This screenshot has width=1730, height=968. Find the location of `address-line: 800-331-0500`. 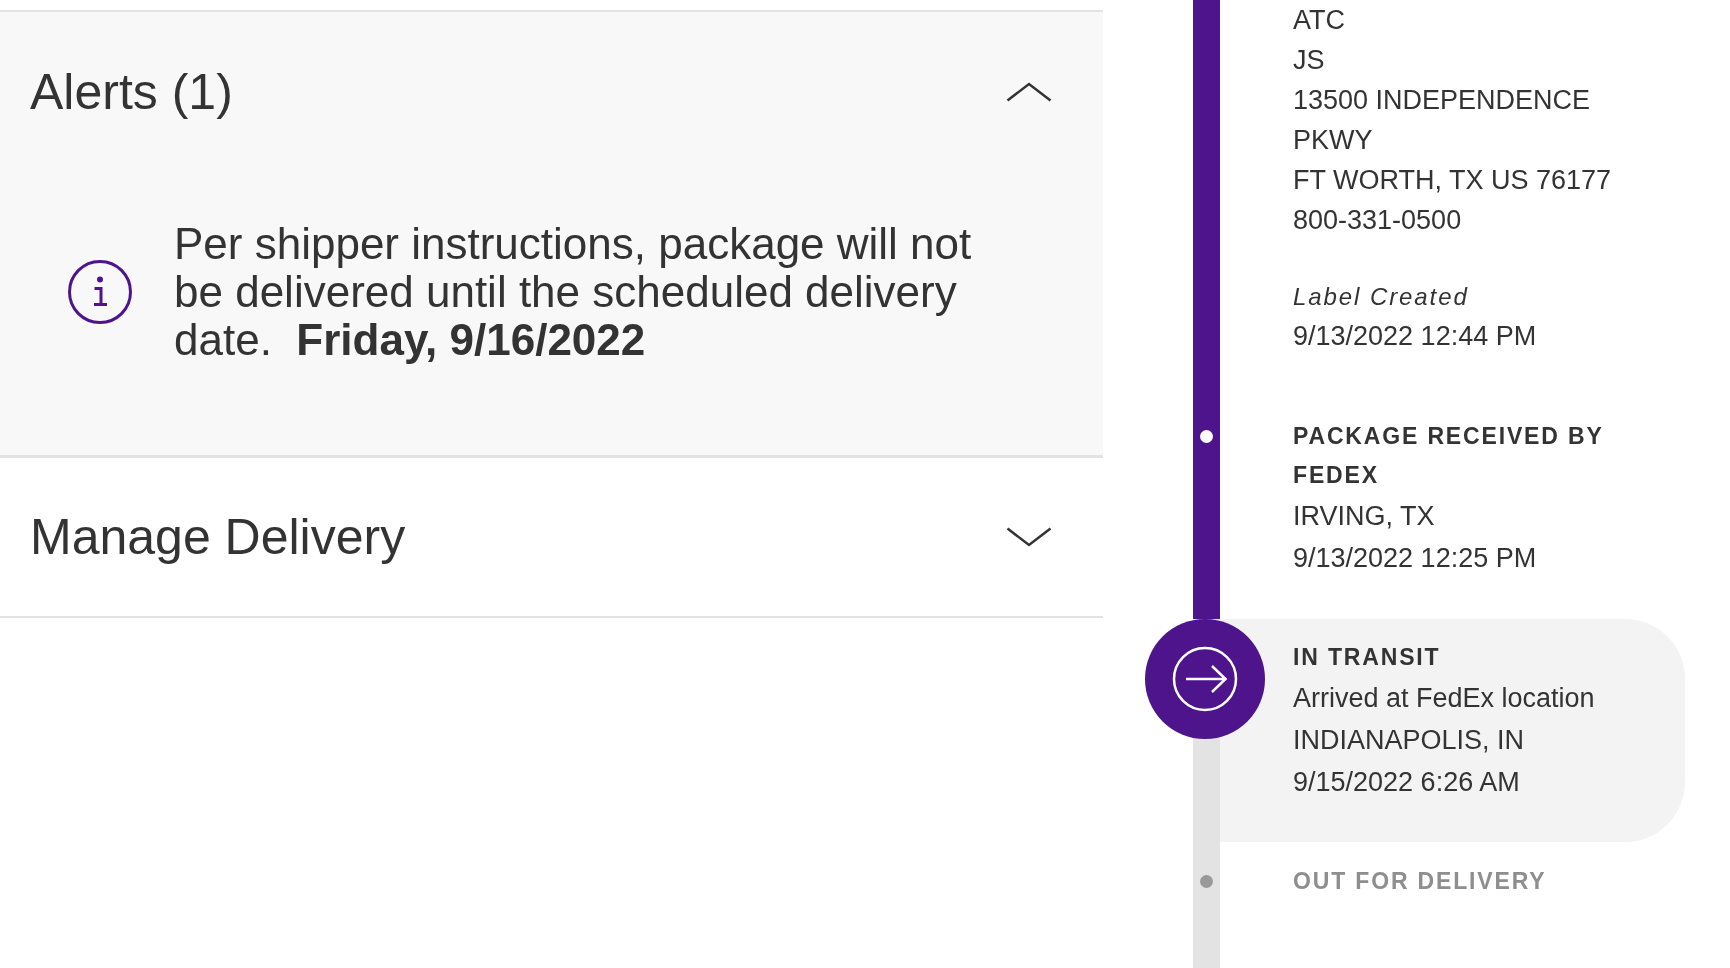

address-line: 800-331-0500 is located at coordinates (1378, 220).